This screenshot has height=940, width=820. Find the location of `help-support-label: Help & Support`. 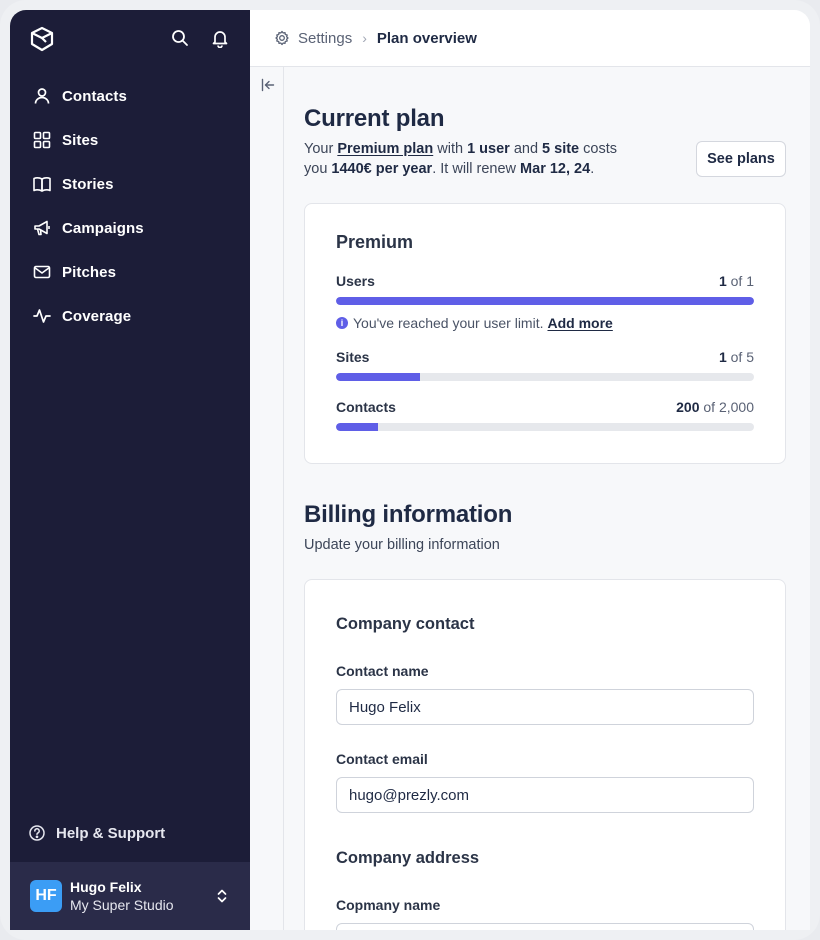

help-support-label: Help & Support is located at coordinates (111, 833).